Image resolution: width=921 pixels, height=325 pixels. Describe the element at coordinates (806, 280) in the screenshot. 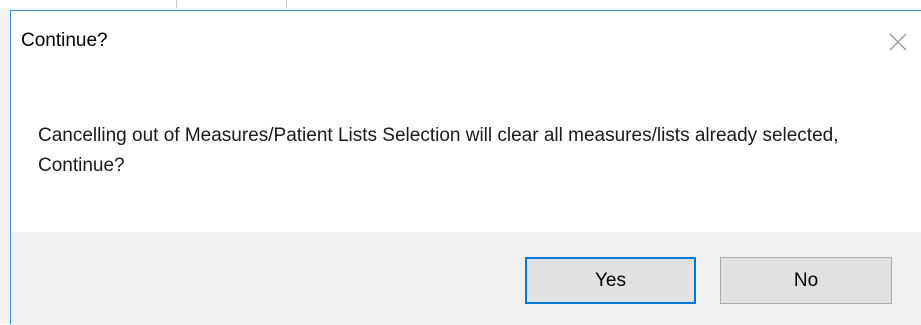

I see `no-button: No` at that location.